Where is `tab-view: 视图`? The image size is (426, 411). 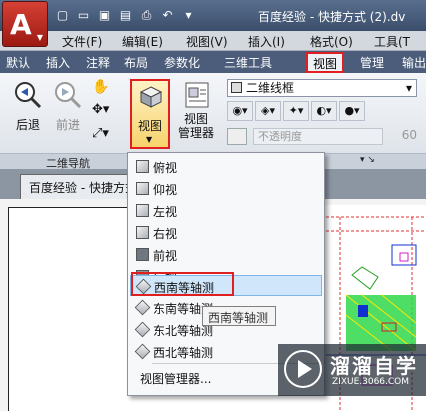
tab-view: 视图 is located at coordinates (325, 62).